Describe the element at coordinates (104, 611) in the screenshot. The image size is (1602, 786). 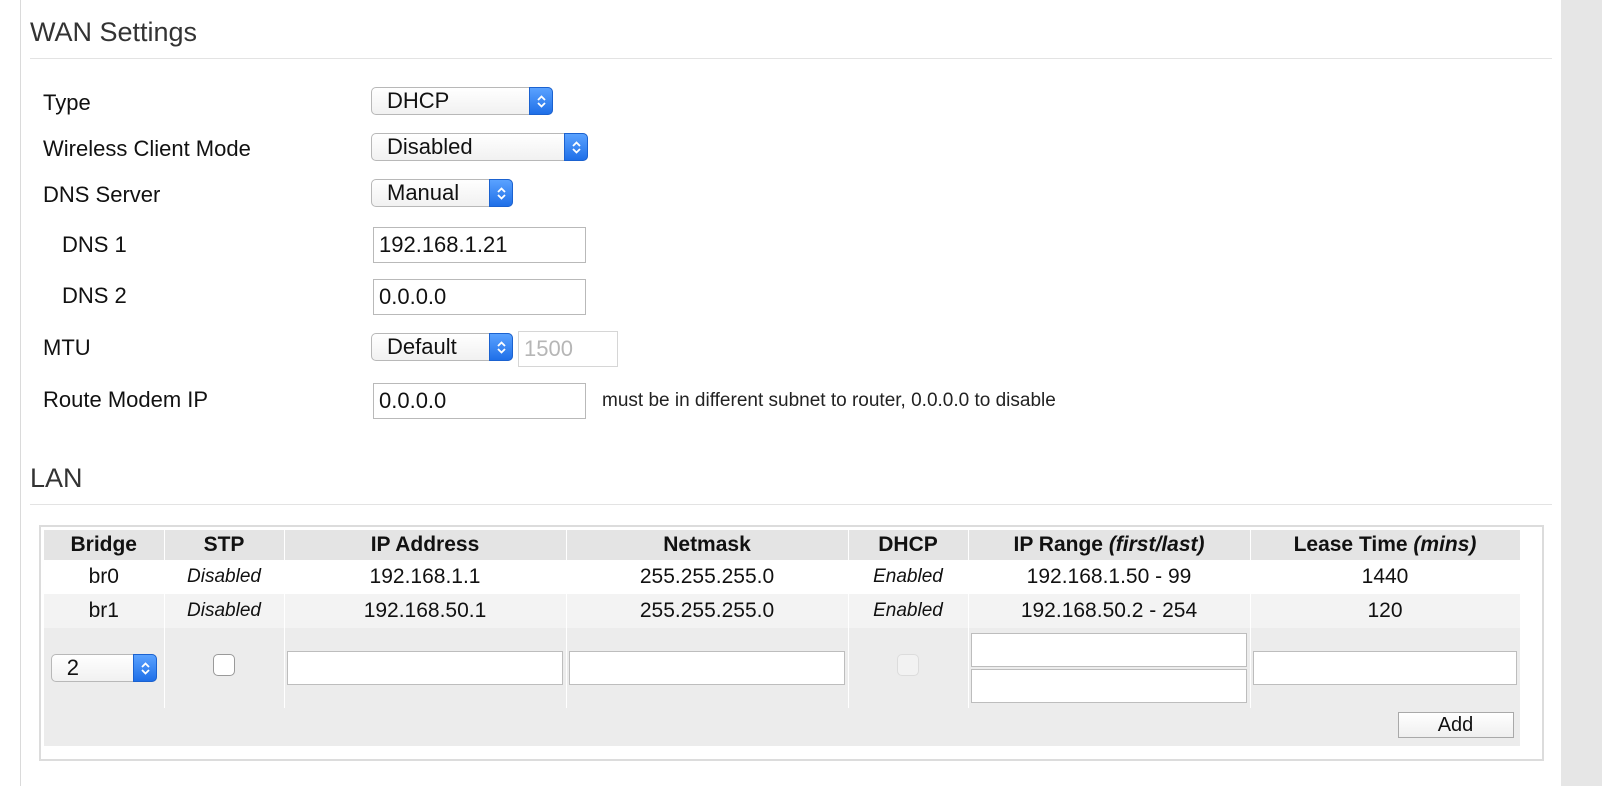
I see `cell-bridge: br1` at that location.